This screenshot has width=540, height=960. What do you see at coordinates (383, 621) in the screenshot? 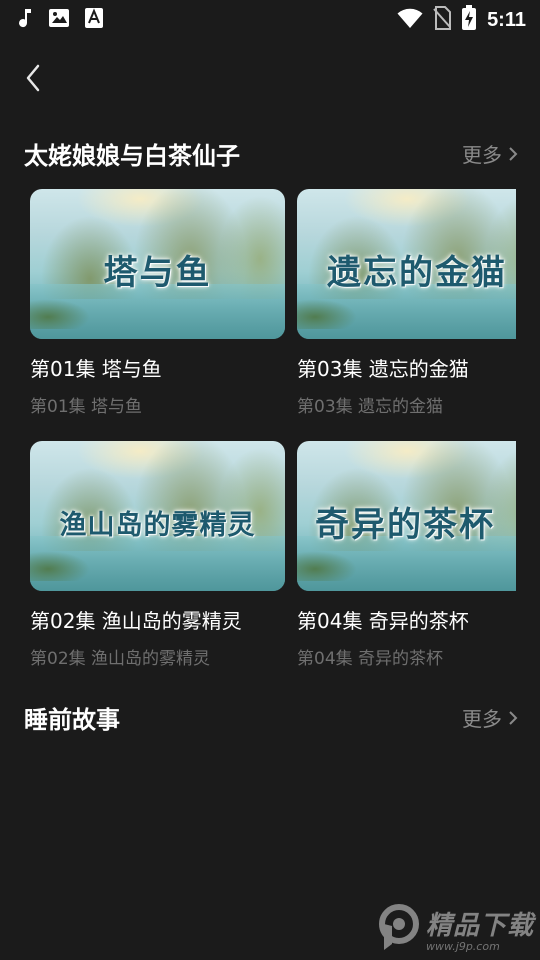
I see `episode-title: 第04集 奇异的茶杯` at bounding box center [383, 621].